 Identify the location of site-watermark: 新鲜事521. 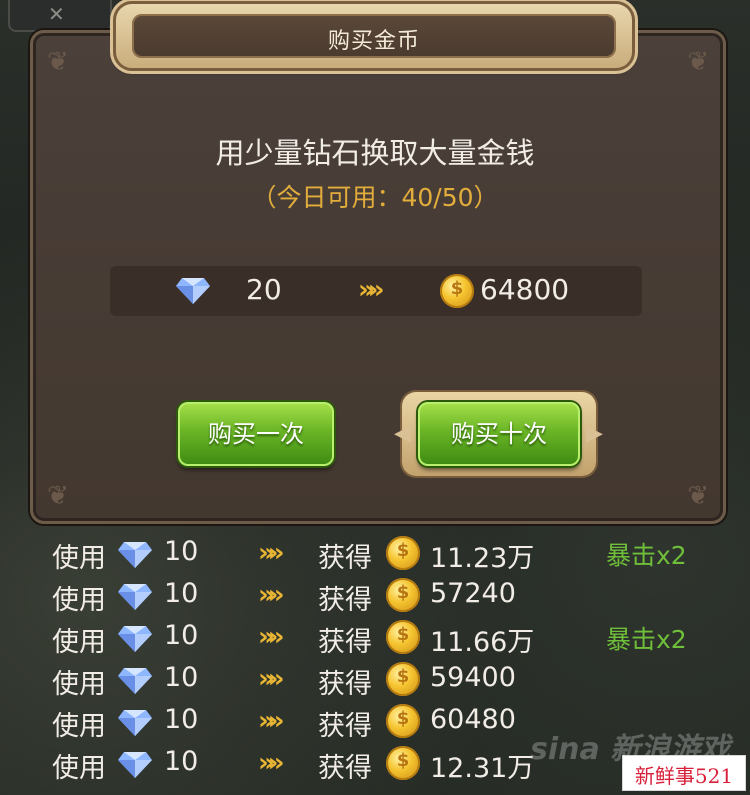
(684, 773).